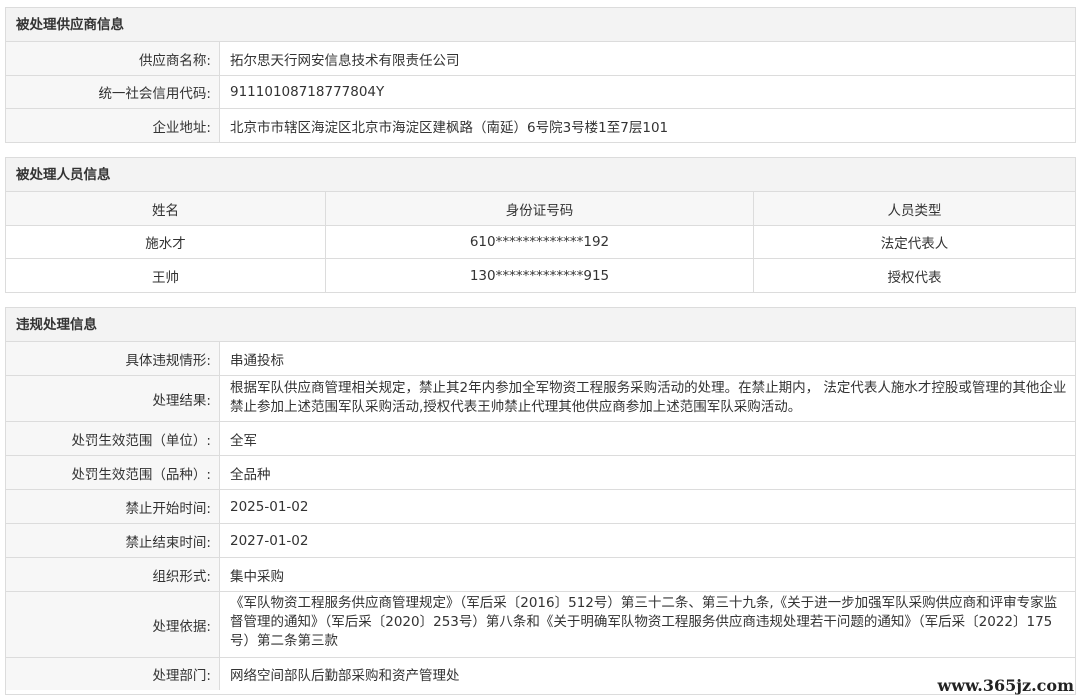  I want to click on column-header: 姓名, so click(166, 208).